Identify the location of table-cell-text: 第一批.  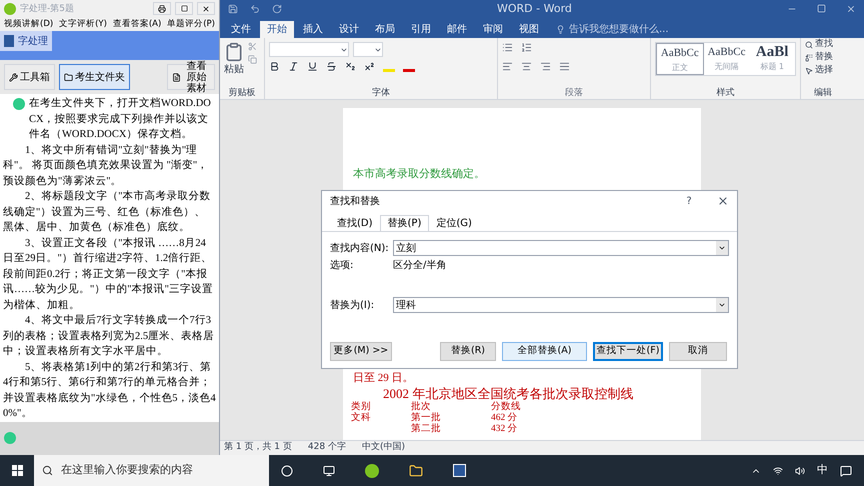
(426, 417).